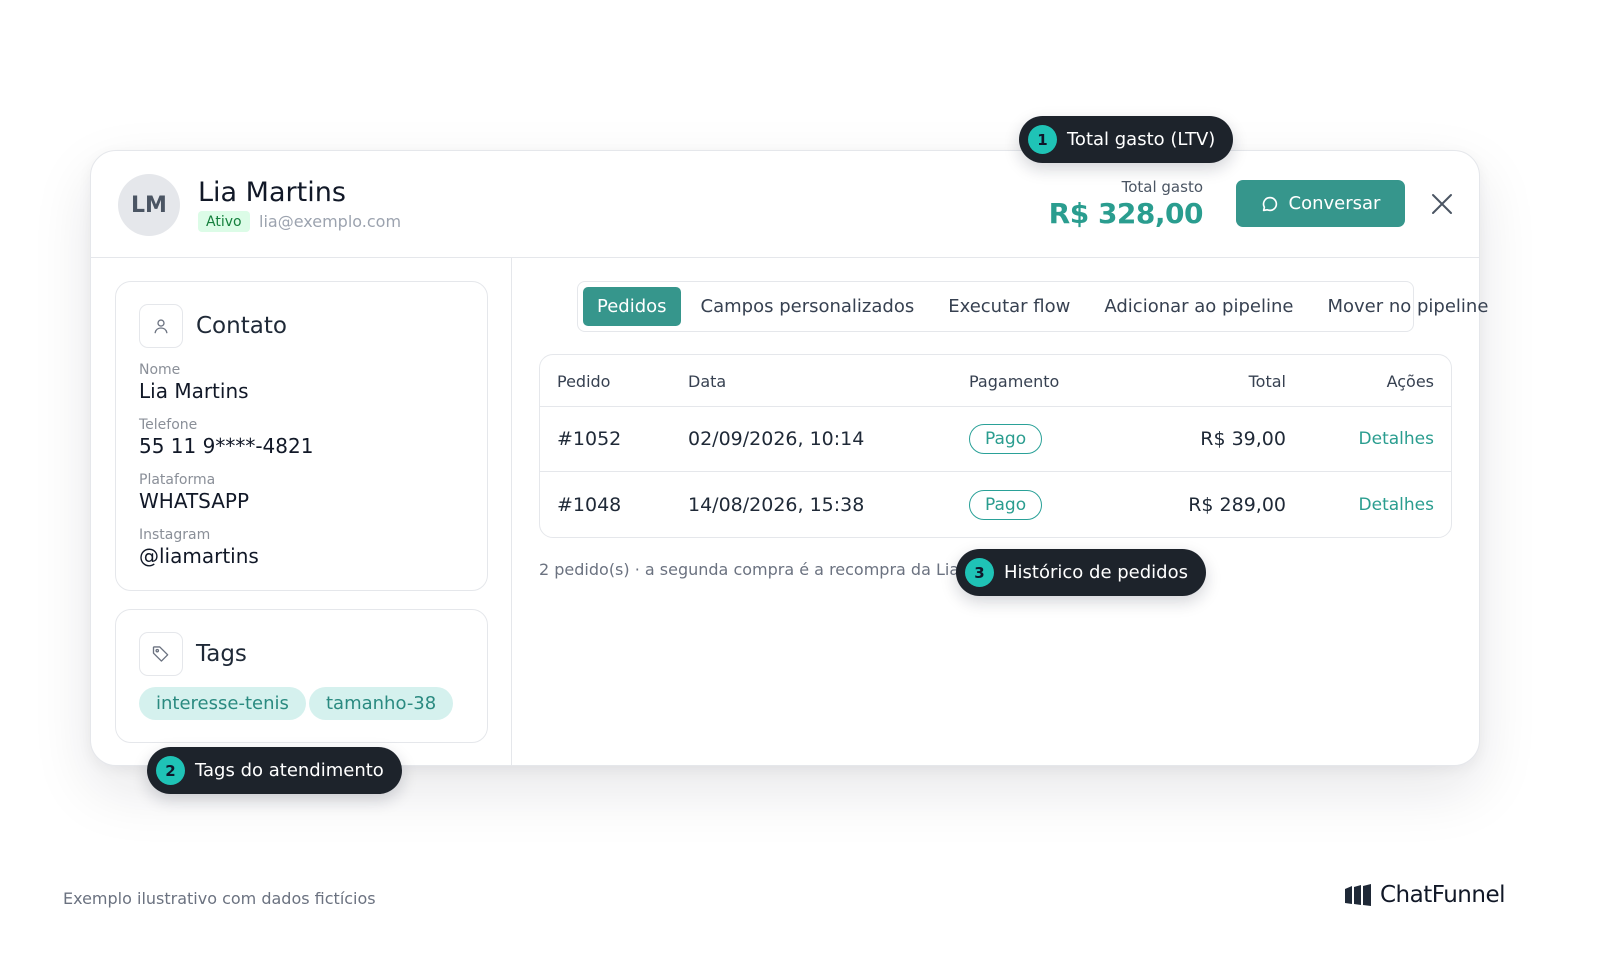 This screenshot has height=960, width=1600. I want to click on footer-note: Exemplo ilustrativo com dados fictícios, so click(219, 898).